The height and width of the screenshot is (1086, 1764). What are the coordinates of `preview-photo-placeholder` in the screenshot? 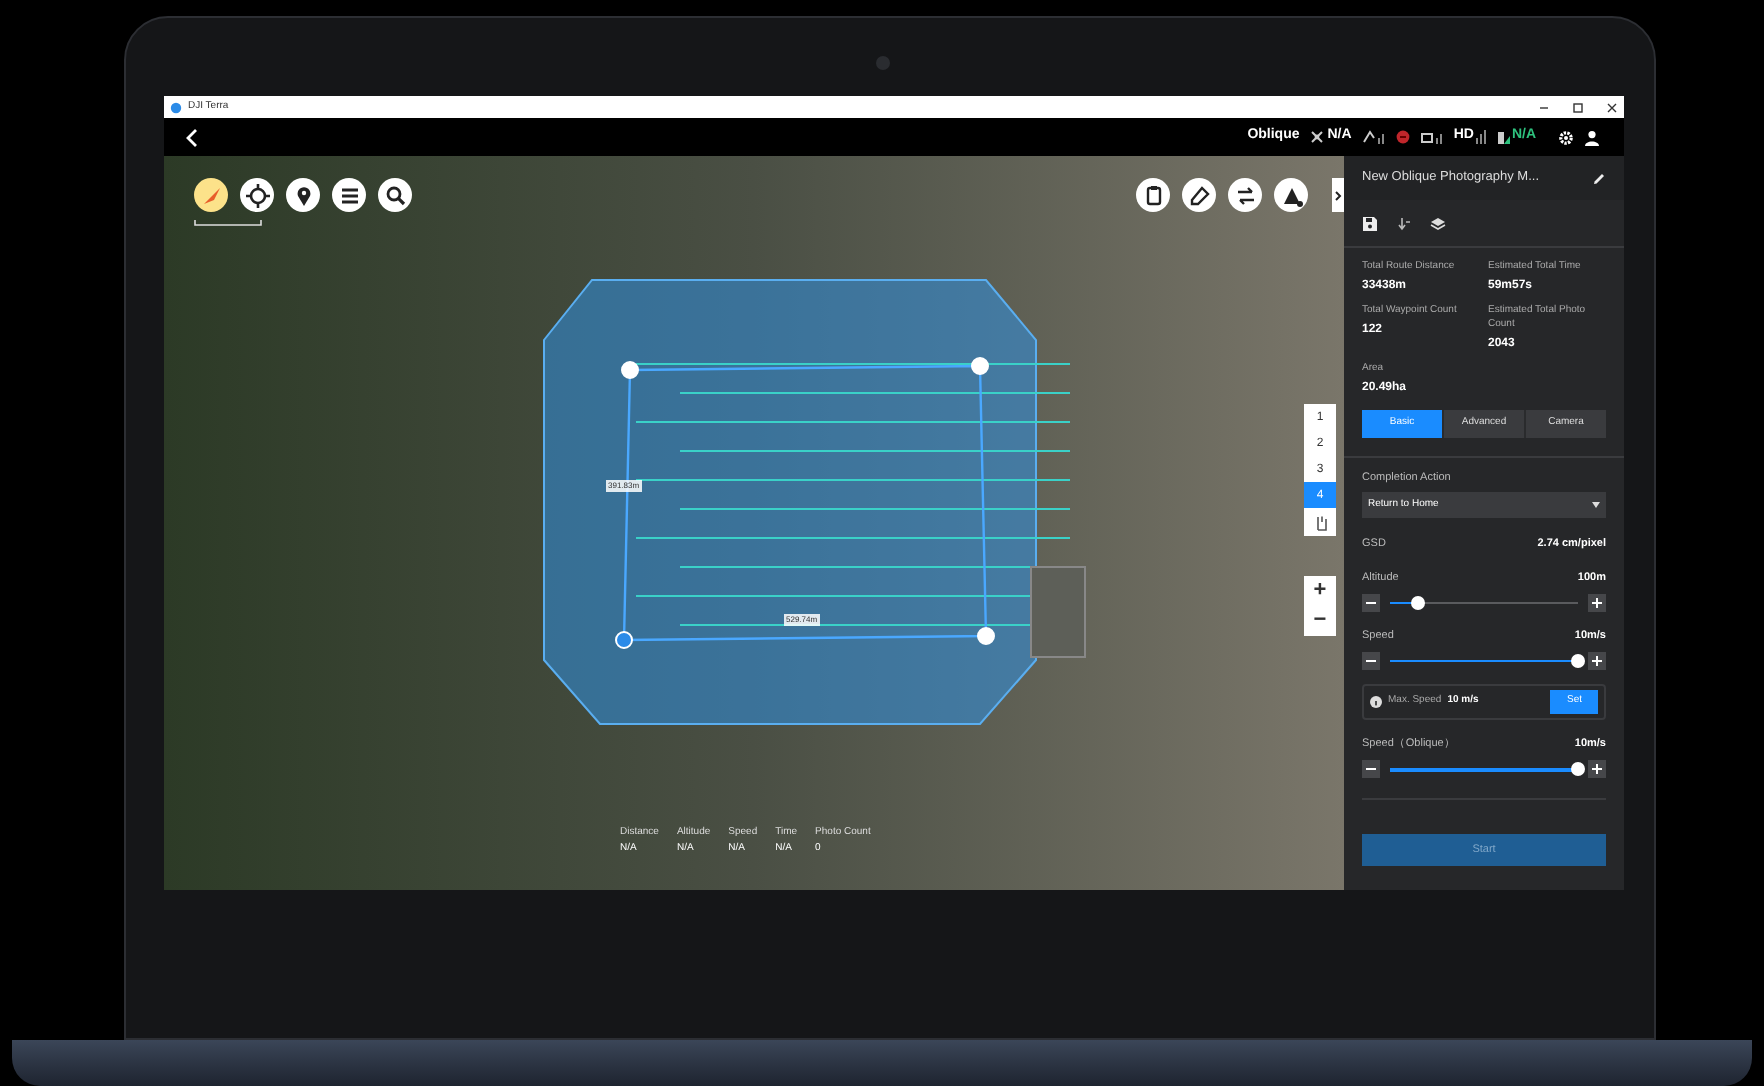 It's located at (1058, 612).